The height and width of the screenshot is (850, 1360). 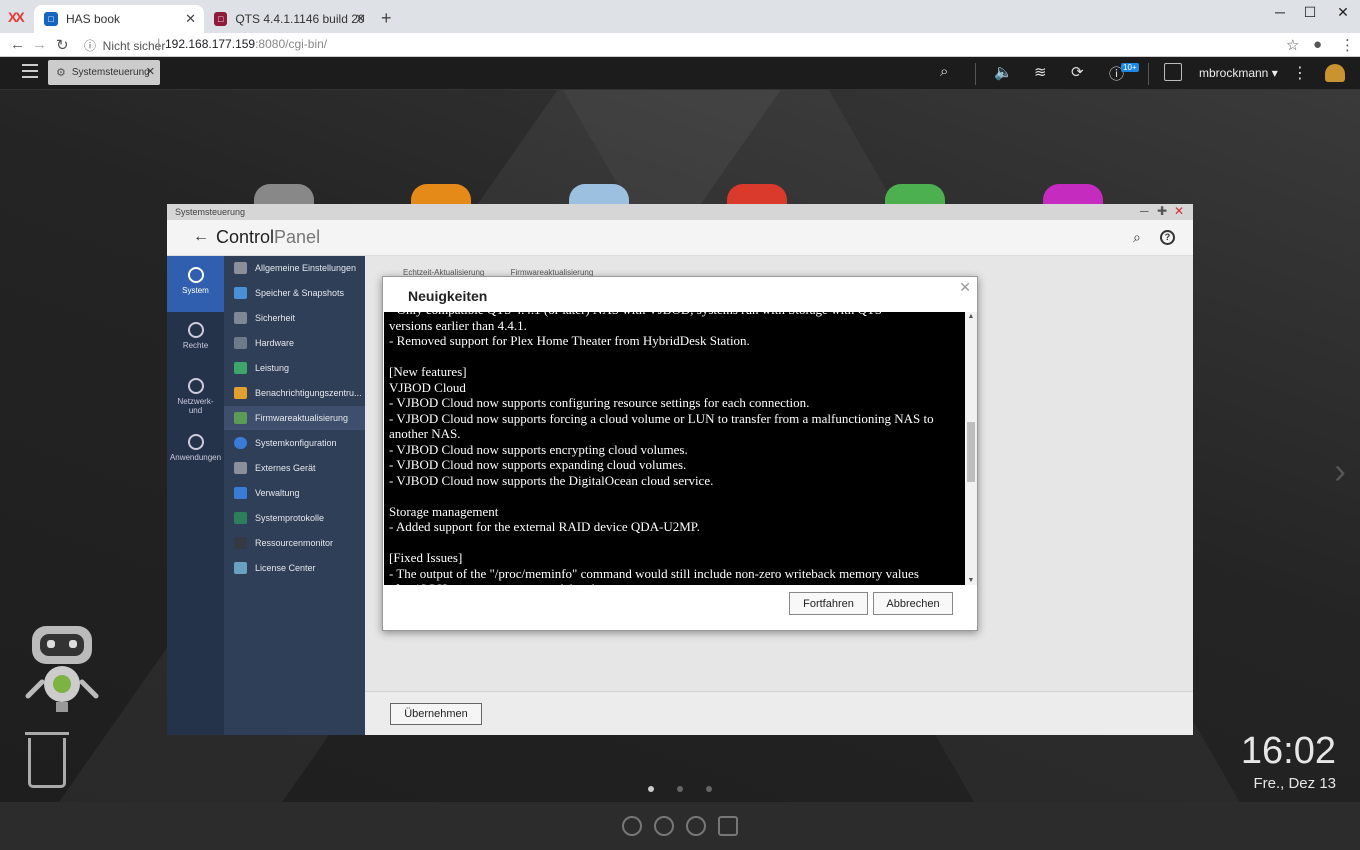 I want to click on browser-tab-qts: □ QTS 4.4.1.1146 build 20191206 | ✕, so click(x=289, y=19).